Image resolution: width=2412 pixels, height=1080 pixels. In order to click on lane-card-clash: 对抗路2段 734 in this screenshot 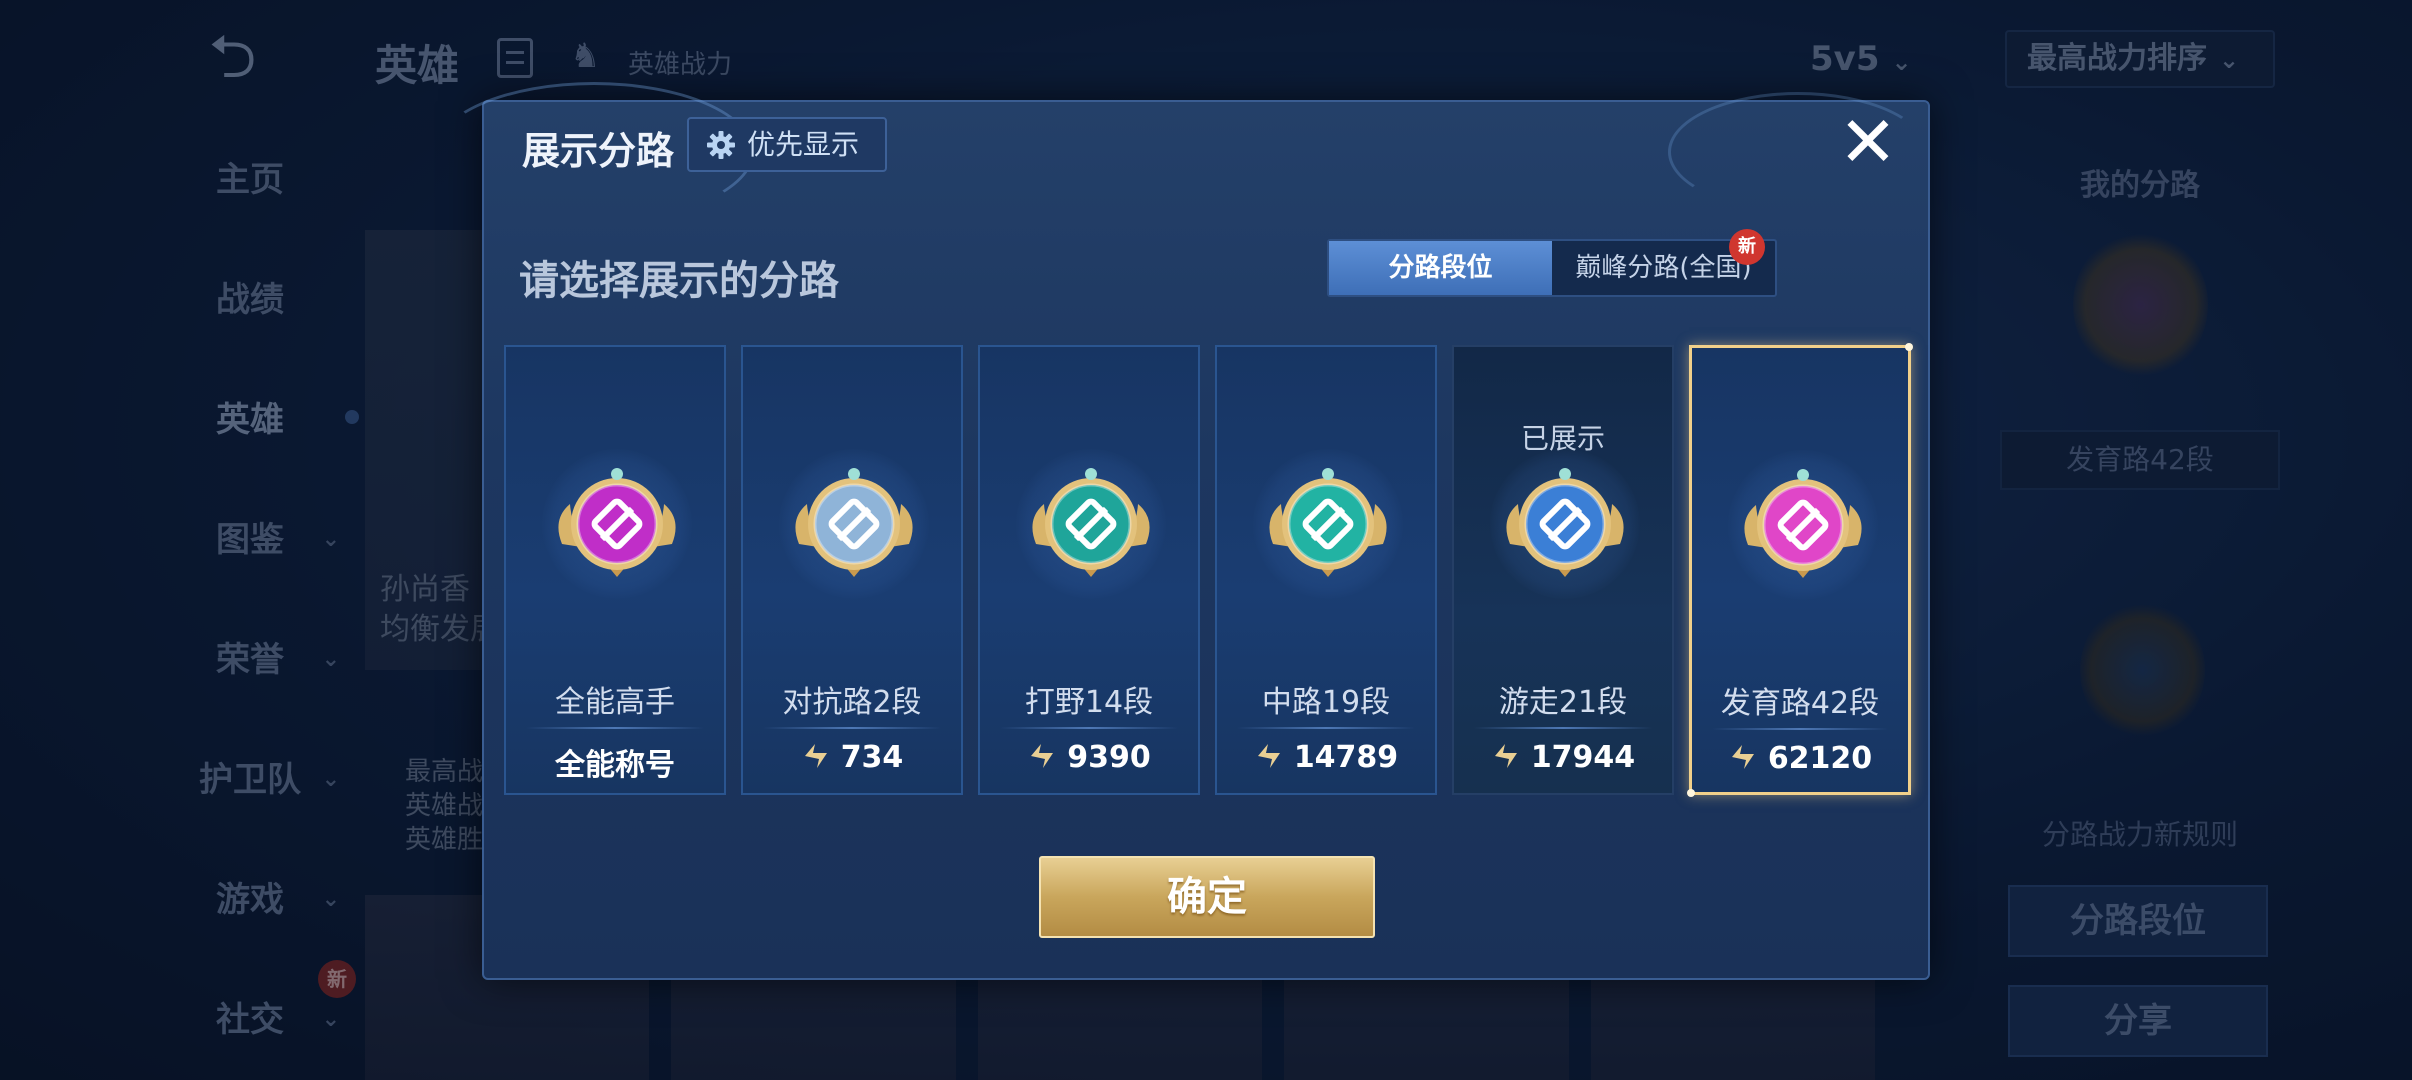, I will do `click(852, 570)`.